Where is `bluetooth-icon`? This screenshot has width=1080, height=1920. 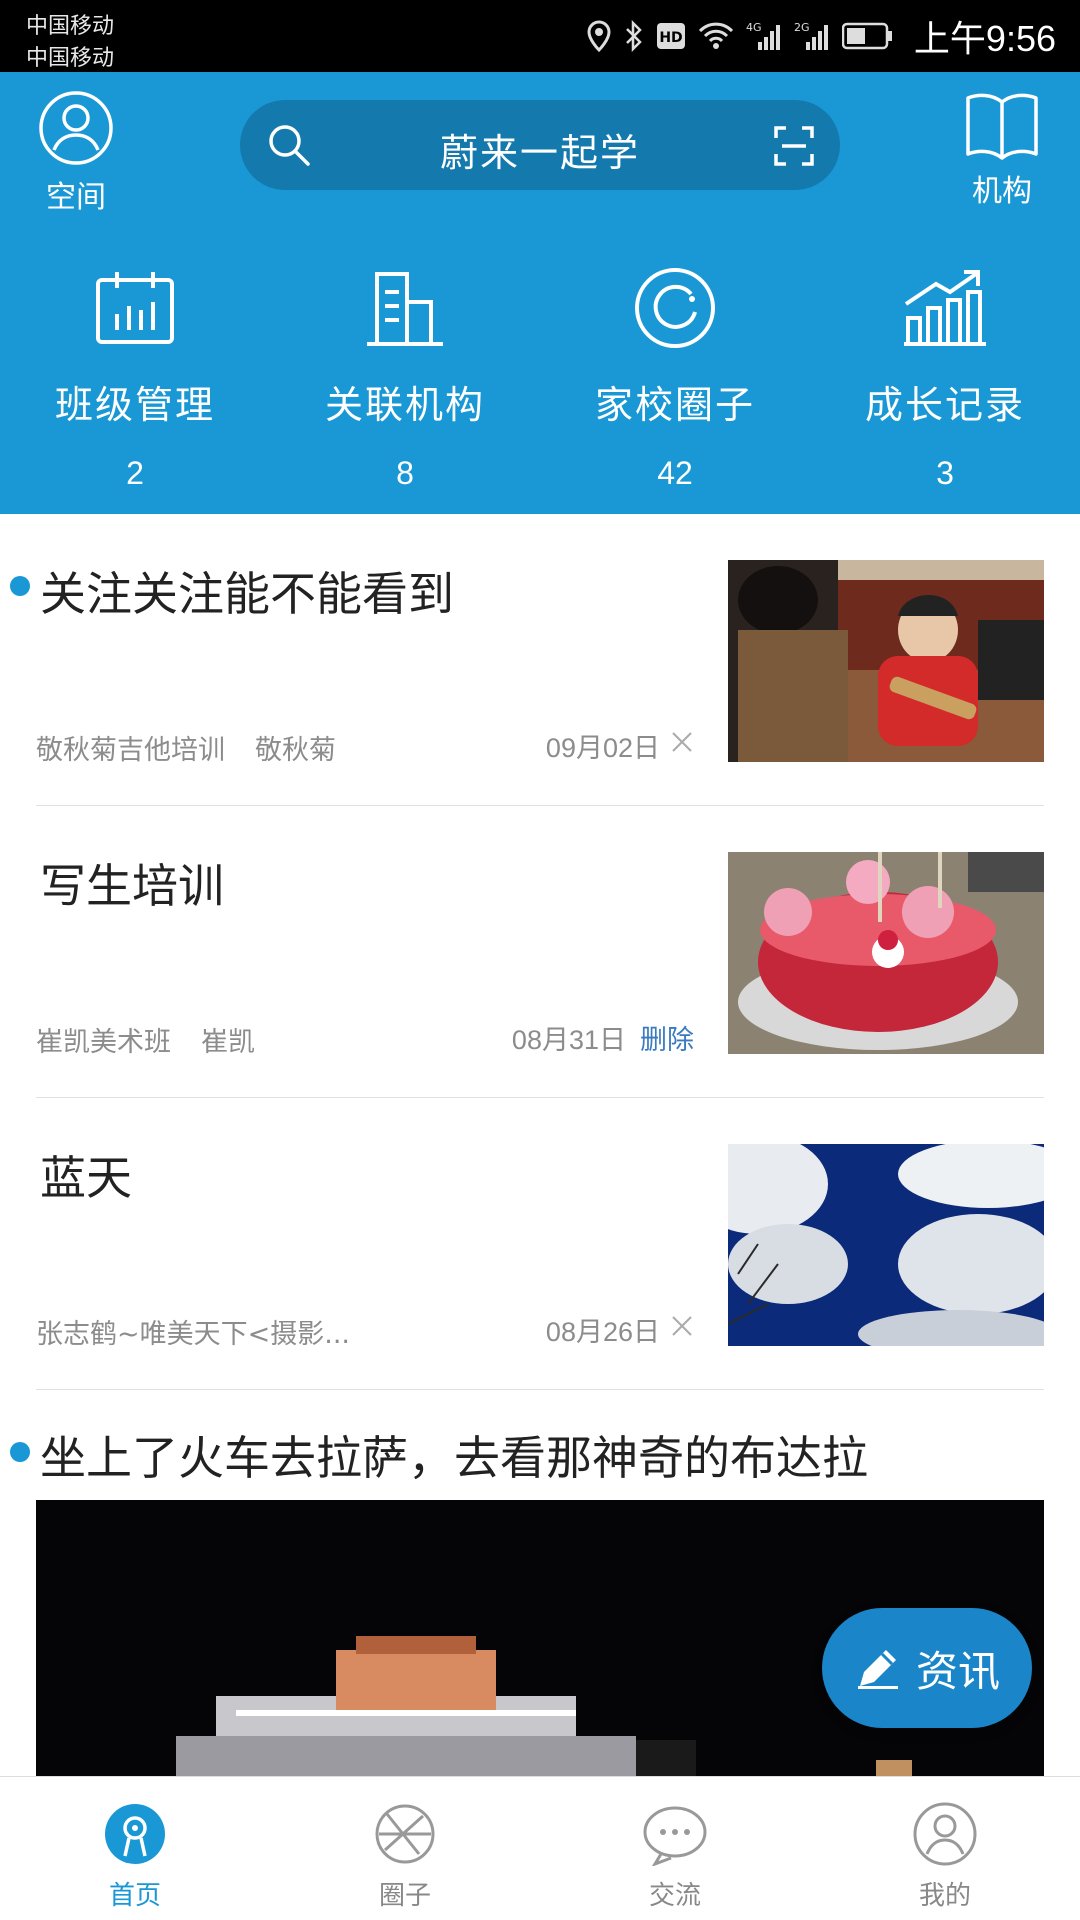
bluetooth-icon is located at coordinates (634, 36).